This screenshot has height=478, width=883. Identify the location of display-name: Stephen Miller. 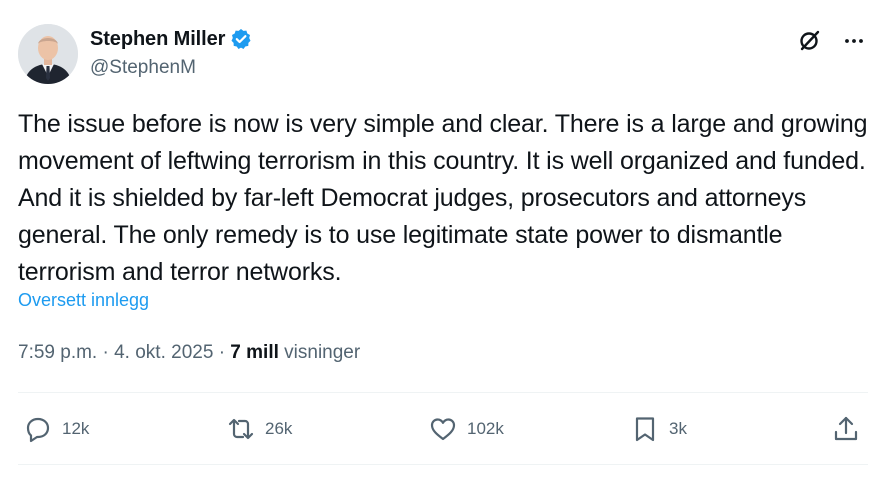
(157, 39).